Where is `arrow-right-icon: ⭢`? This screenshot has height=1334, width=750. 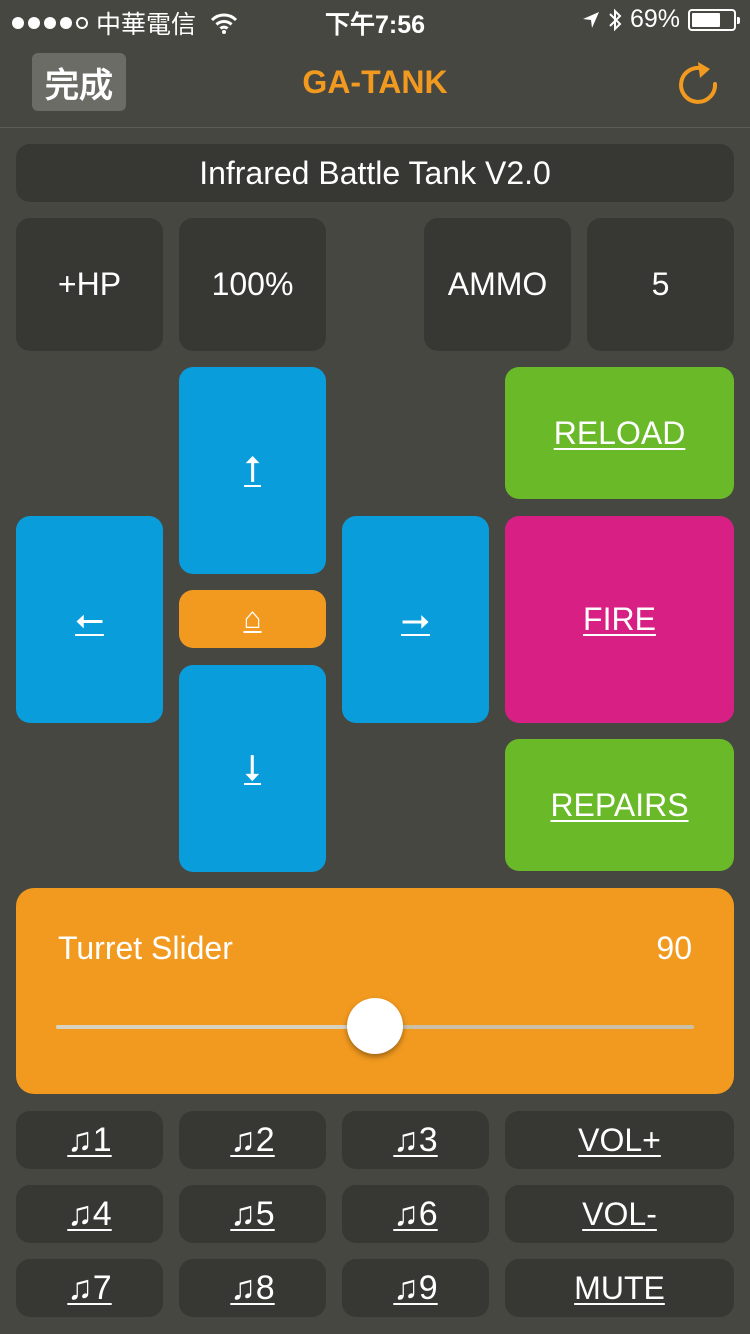 arrow-right-icon: ⭢ is located at coordinates (415, 618).